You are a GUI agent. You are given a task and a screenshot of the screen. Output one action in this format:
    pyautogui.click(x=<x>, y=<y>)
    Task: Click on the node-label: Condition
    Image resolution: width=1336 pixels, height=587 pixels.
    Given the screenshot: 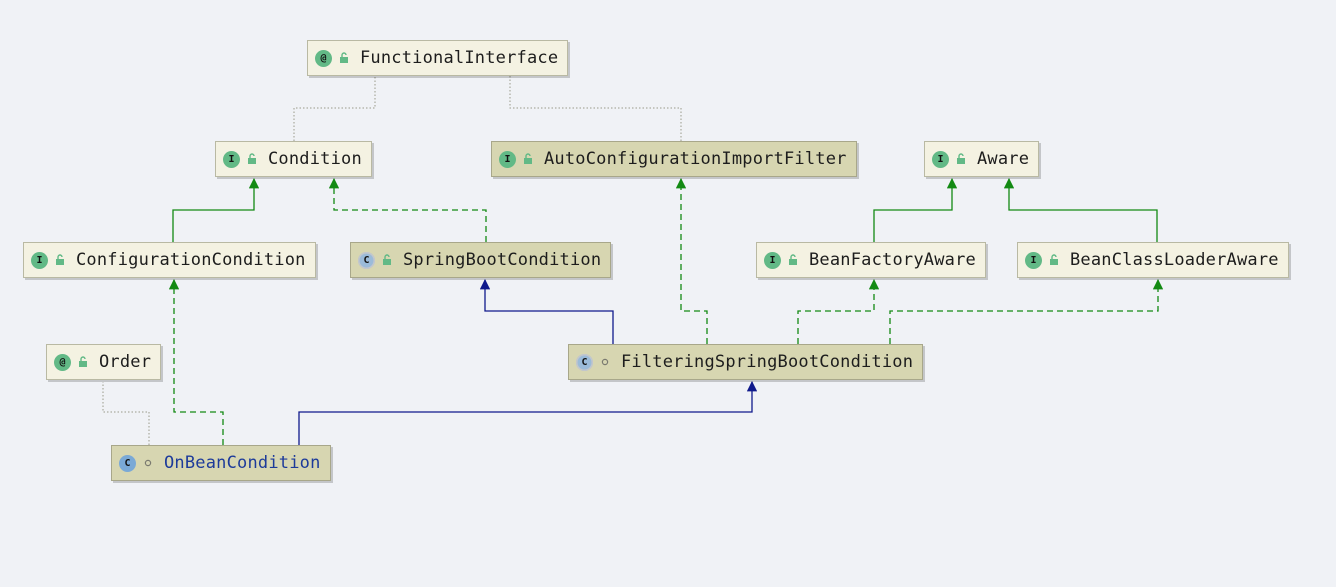 What is the action you would take?
    pyautogui.click(x=315, y=159)
    